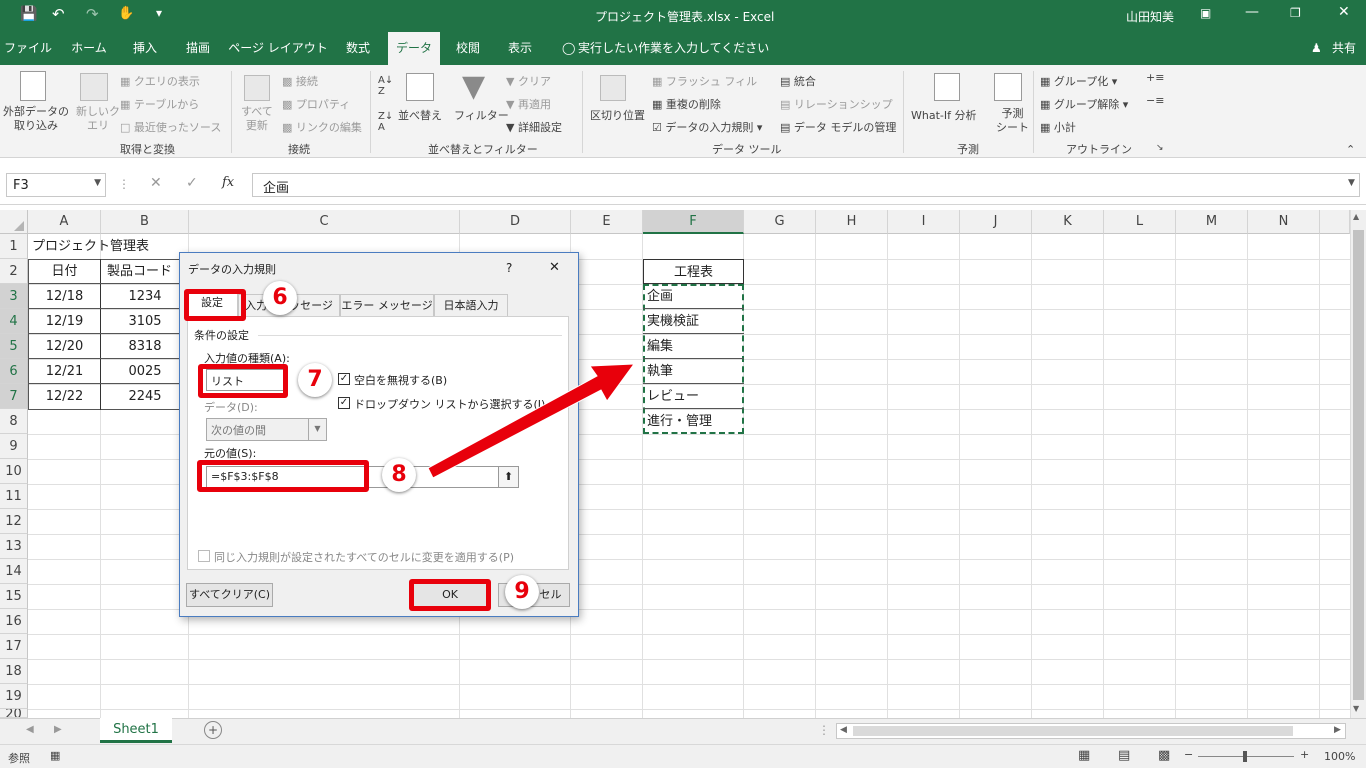 Image resolution: width=1366 pixels, height=768 pixels. Describe the element at coordinates (1335, 222) in the screenshot. I see `column-header-partial` at that location.